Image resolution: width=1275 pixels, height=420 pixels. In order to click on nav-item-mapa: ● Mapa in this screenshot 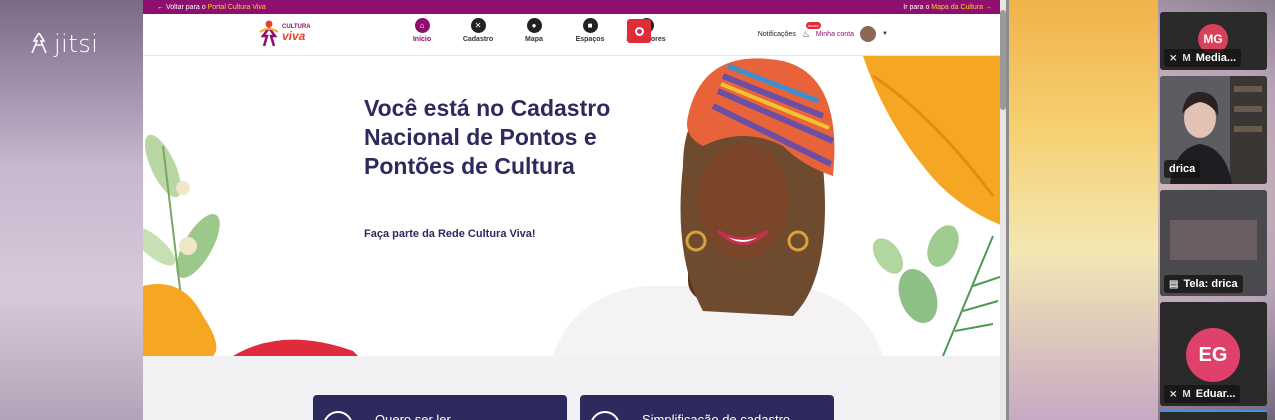, I will do `click(534, 30)`.